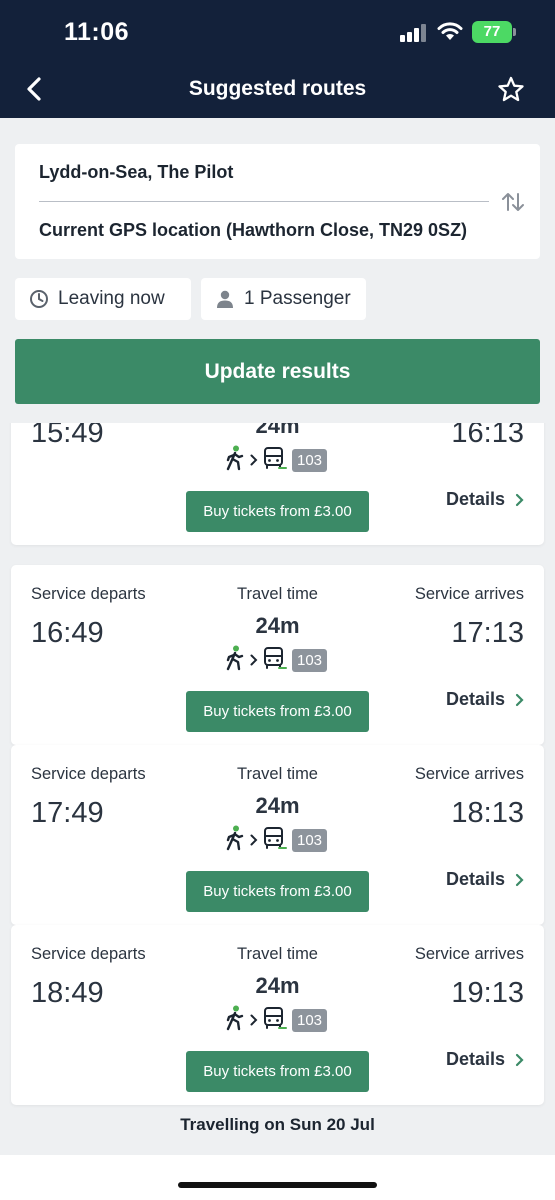 This screenshot has width=555, height=1200. I want to click on person-icon, so click(225, 299).